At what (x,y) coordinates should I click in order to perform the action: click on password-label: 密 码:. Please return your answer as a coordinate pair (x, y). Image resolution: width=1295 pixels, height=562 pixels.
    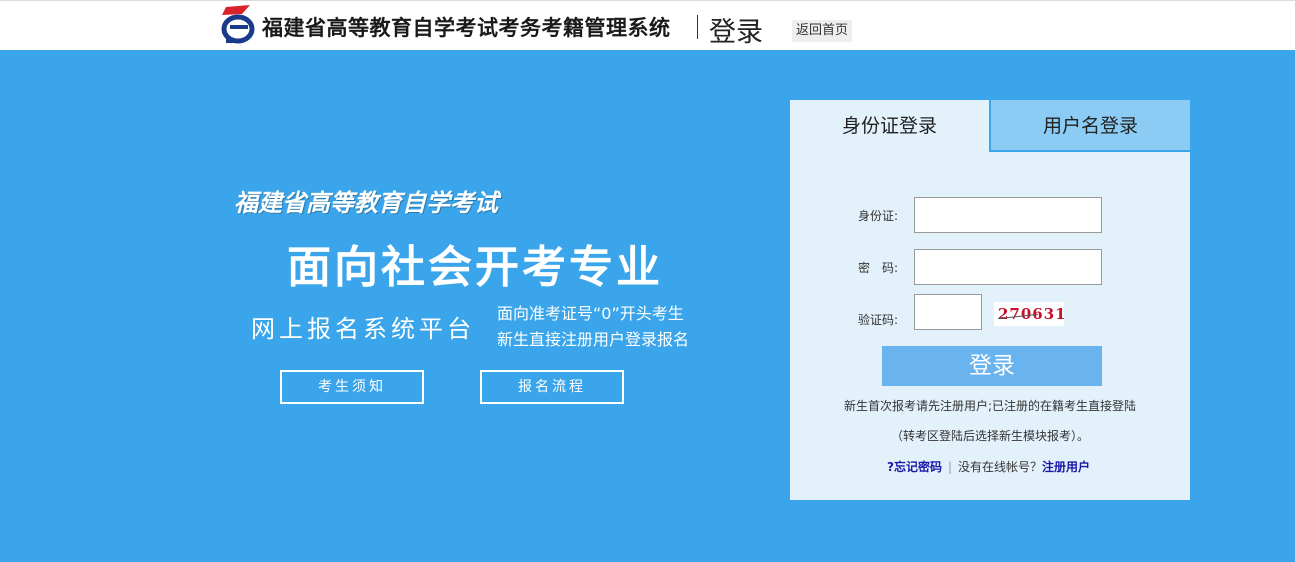
    Looking at the image, I should click on (878, 268).